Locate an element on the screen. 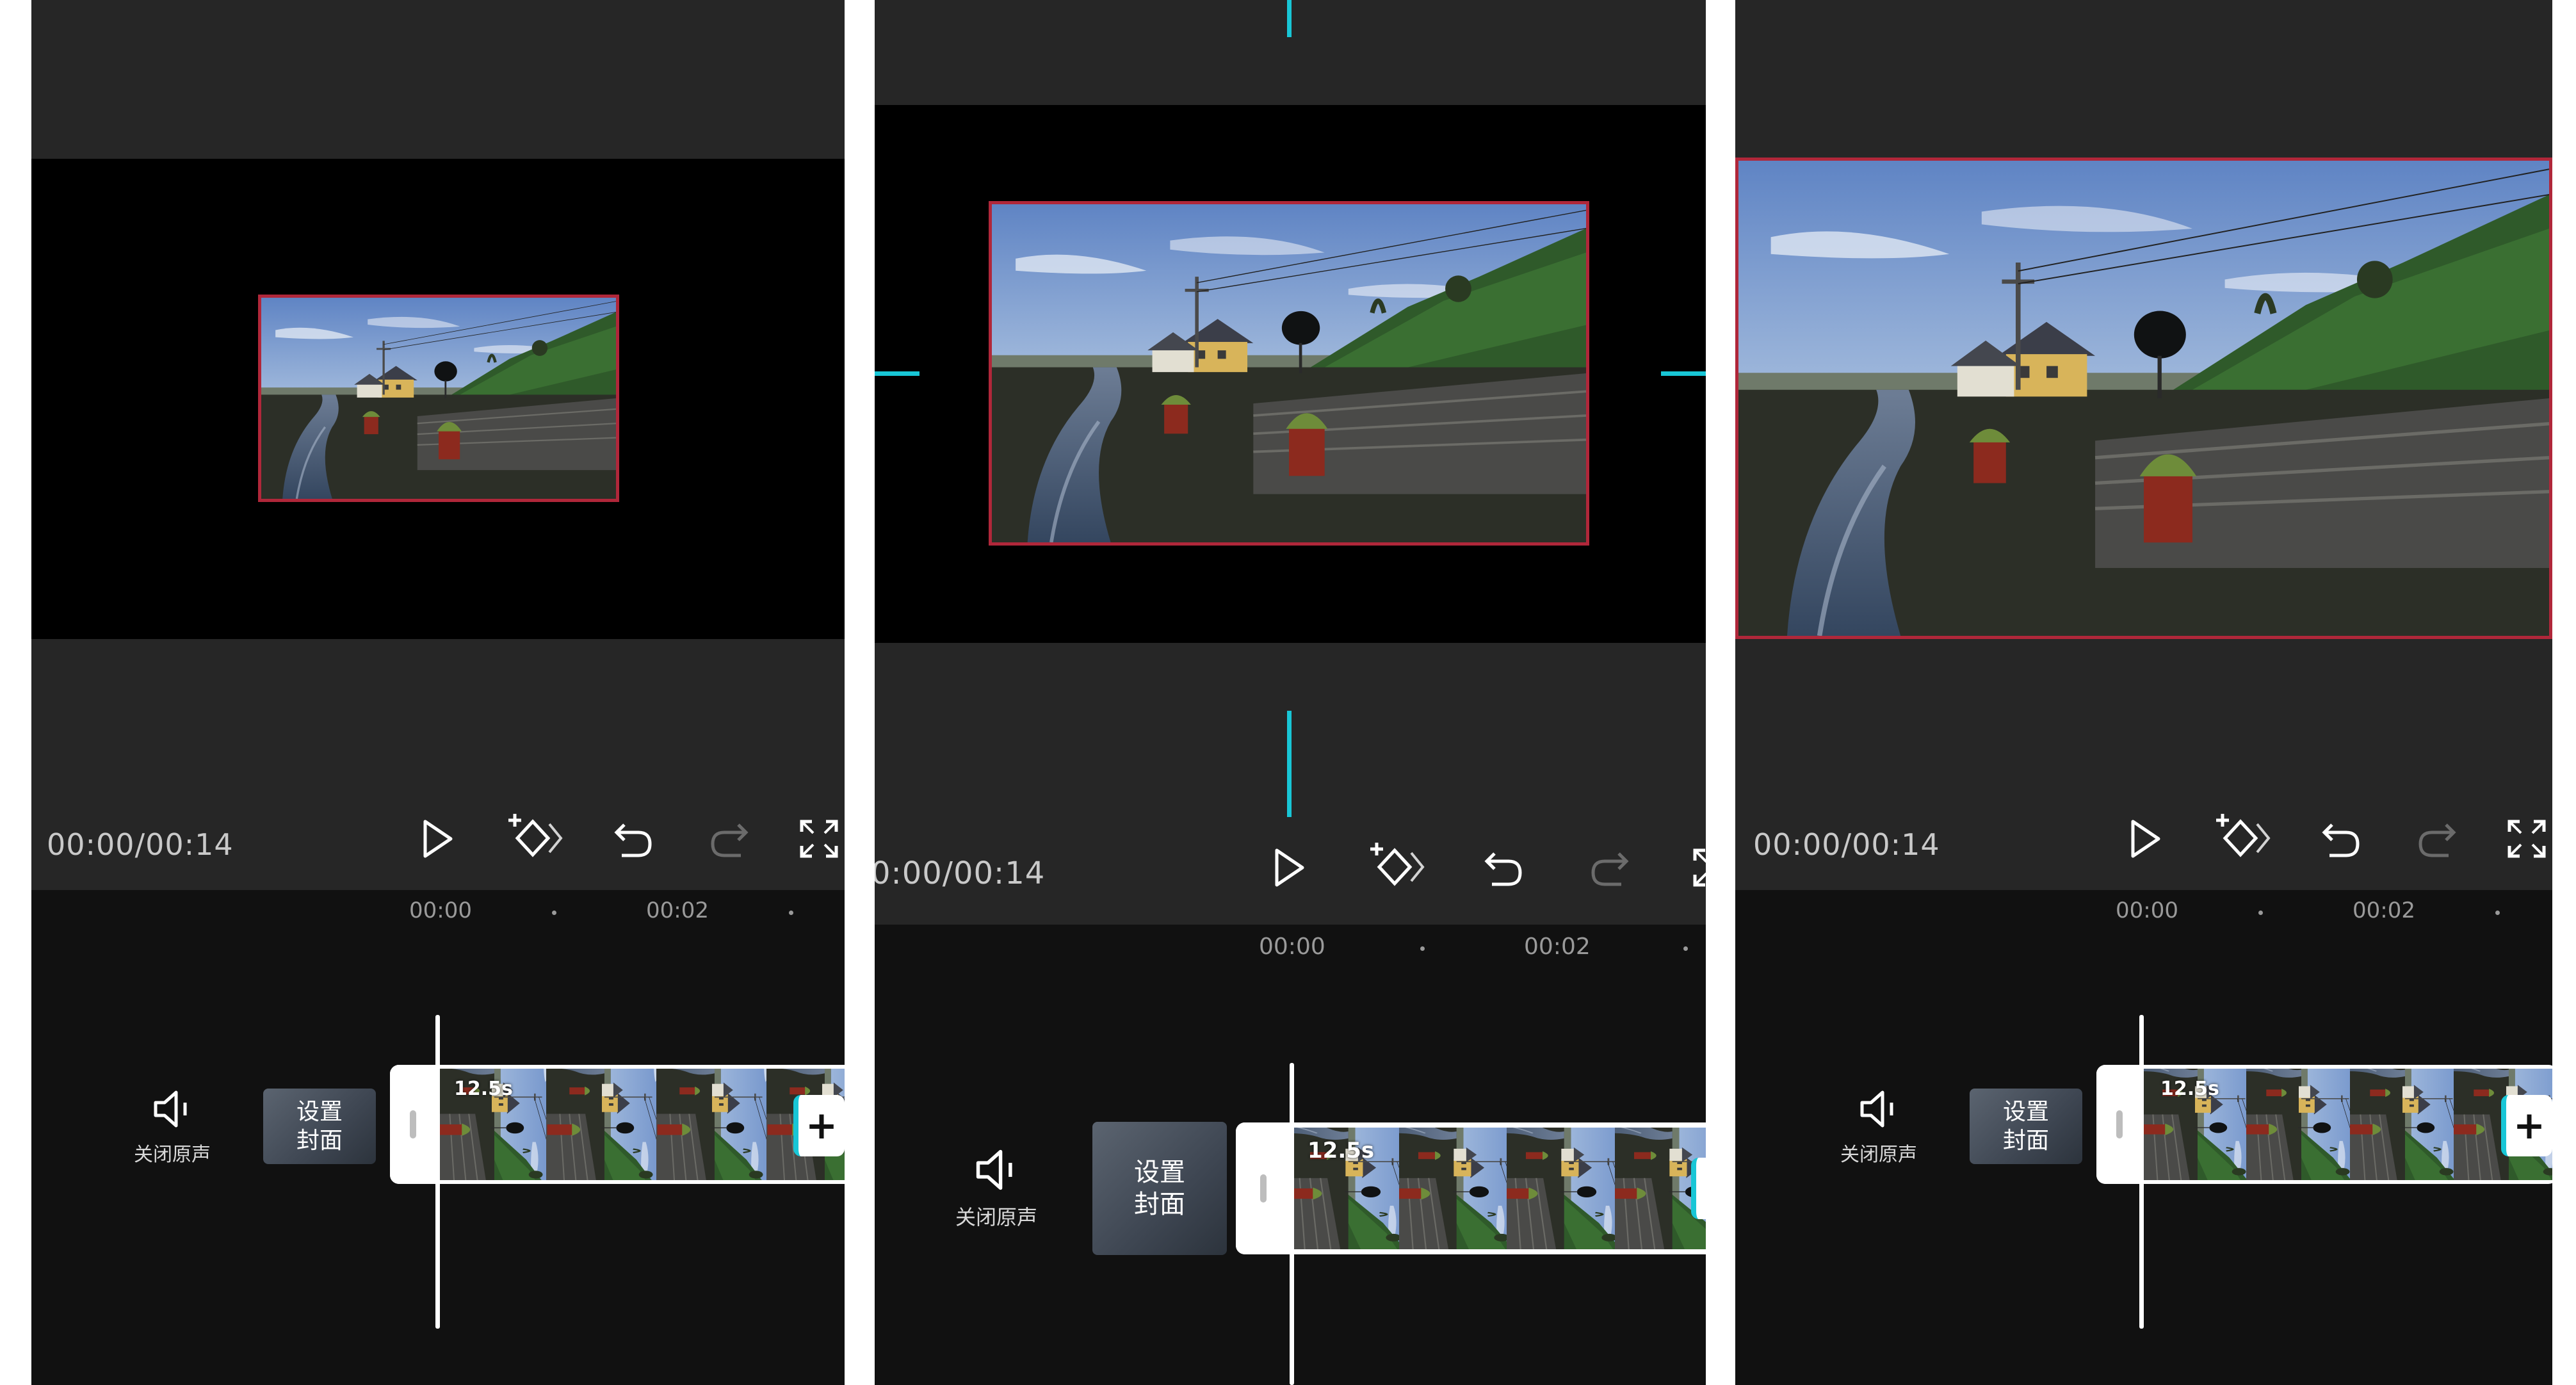 This screenshot has width=2576, height=1385. center-guide-top is located at coordinates (1289, 18).